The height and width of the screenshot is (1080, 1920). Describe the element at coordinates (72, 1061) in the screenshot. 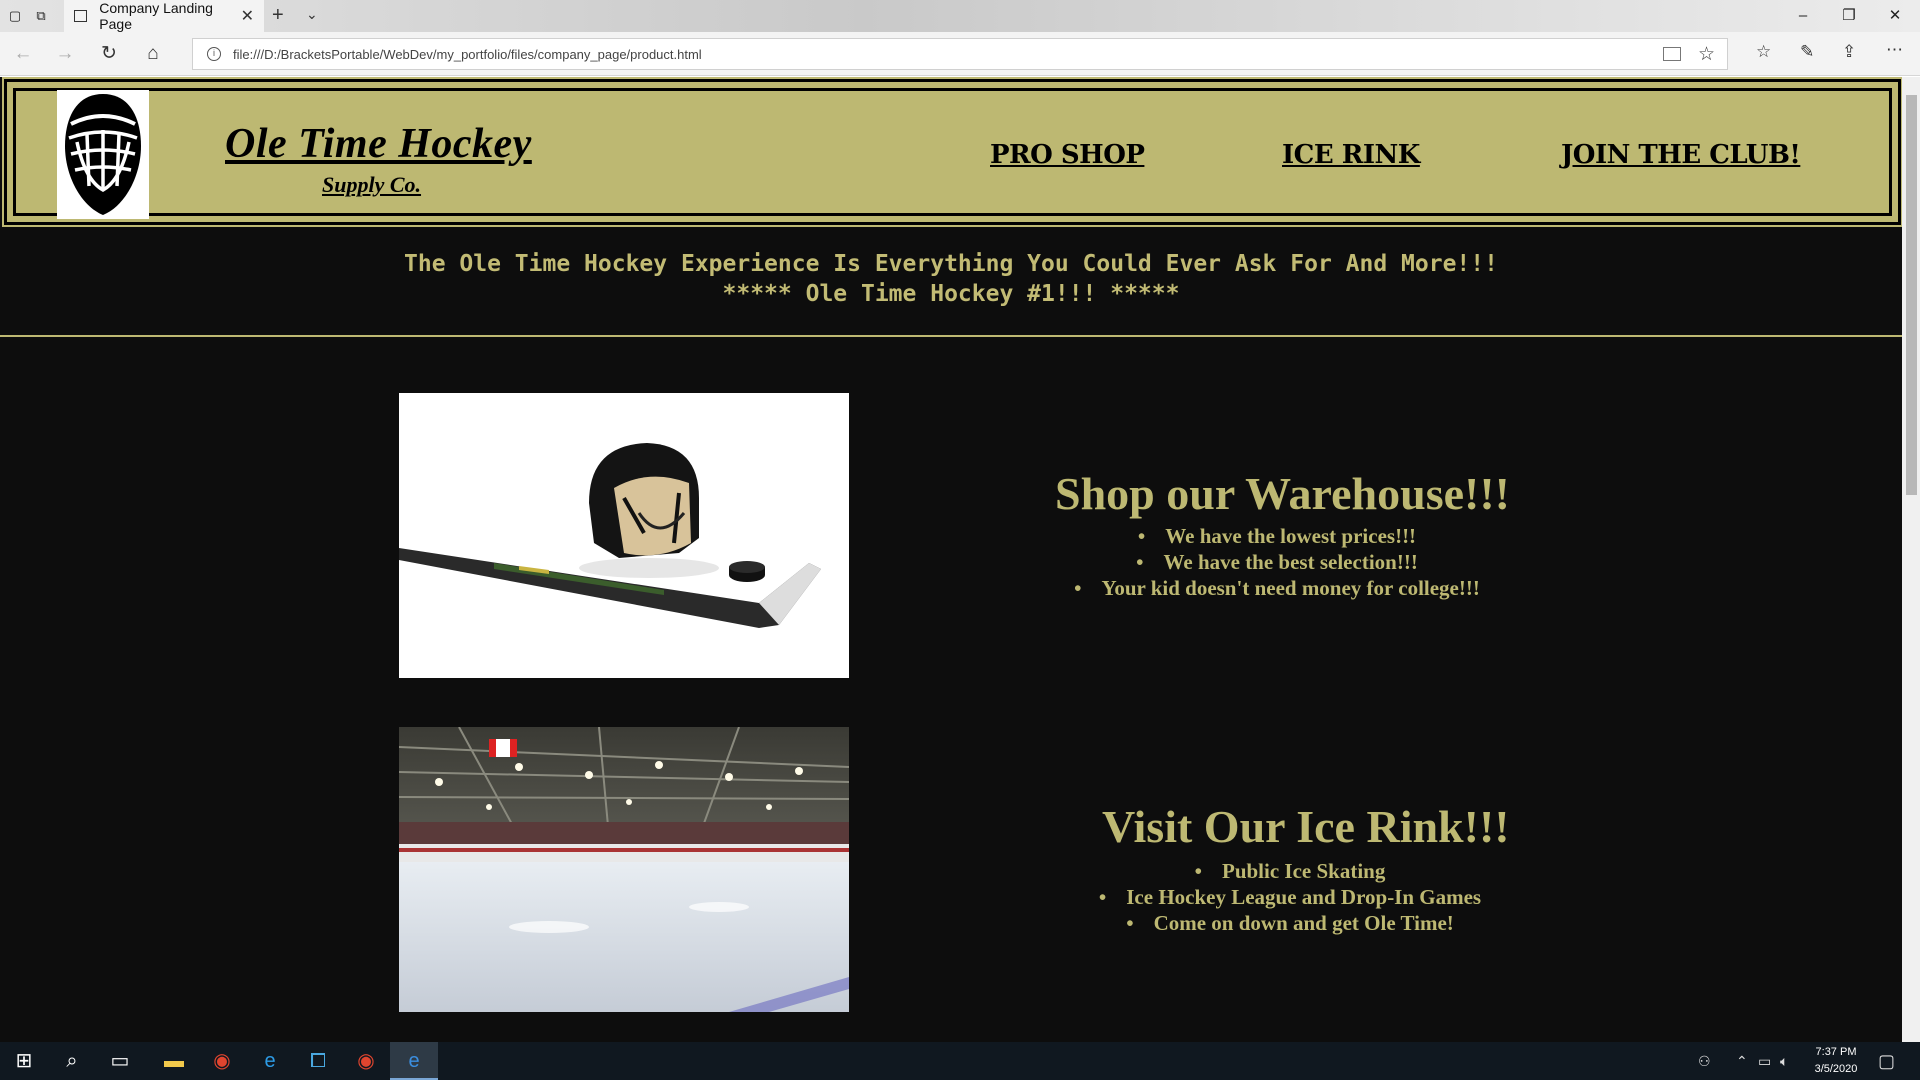

I see `search-icon: ⌕` at that location.